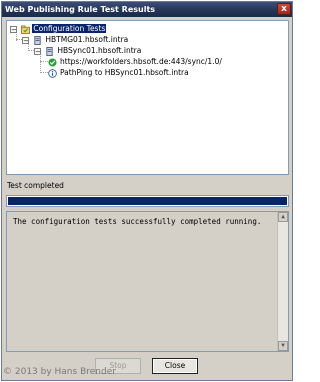 The image size is (320, 382). I want to click on tree-item-server: − HBTMG01.hbsoft.intra, so click(75, 39).